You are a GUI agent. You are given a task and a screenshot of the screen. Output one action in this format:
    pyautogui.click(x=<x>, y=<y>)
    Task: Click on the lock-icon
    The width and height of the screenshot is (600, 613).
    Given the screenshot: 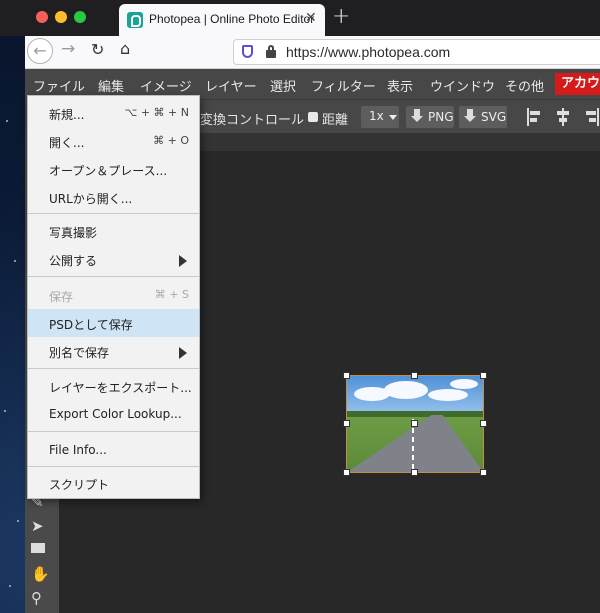 What is the action you would take?
    pyautogui.click(x=271, y=51)
    